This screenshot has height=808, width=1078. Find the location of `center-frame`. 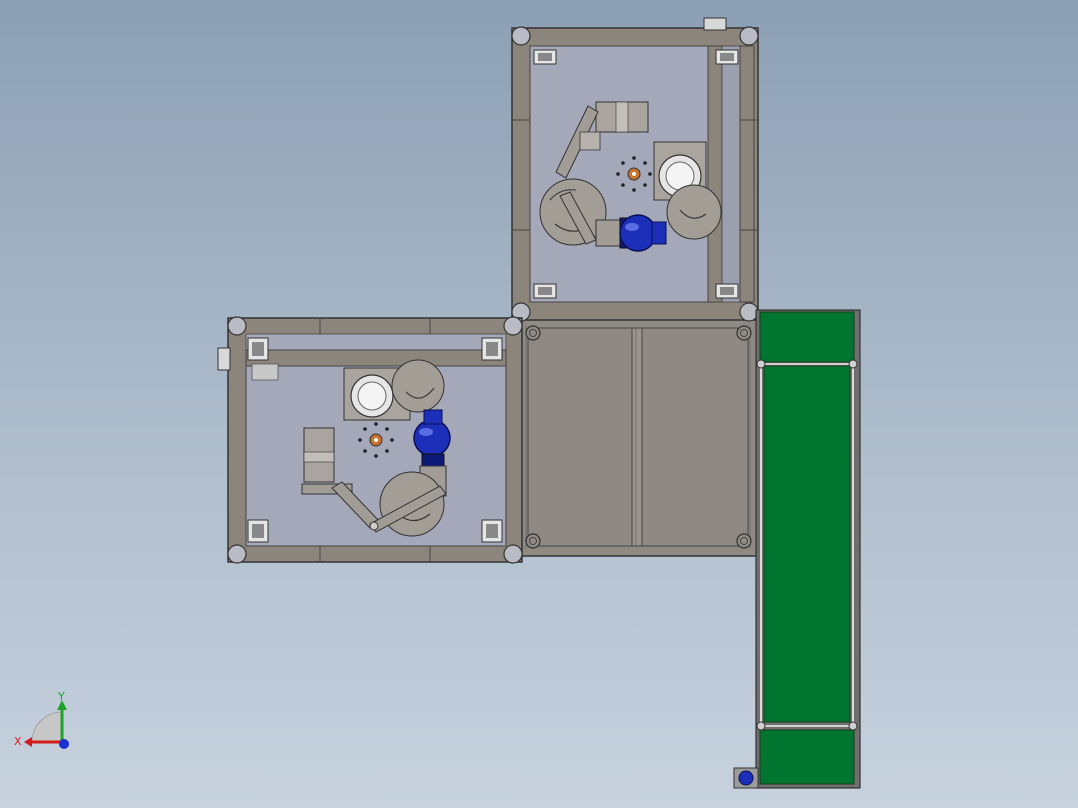

center-frame is located at coordinates (638, 437).